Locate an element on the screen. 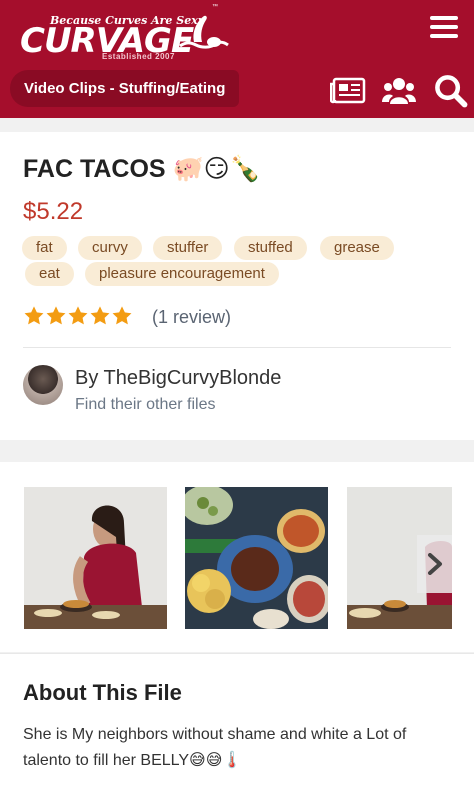  gallery-next-button is located at coordinates (434, 564).